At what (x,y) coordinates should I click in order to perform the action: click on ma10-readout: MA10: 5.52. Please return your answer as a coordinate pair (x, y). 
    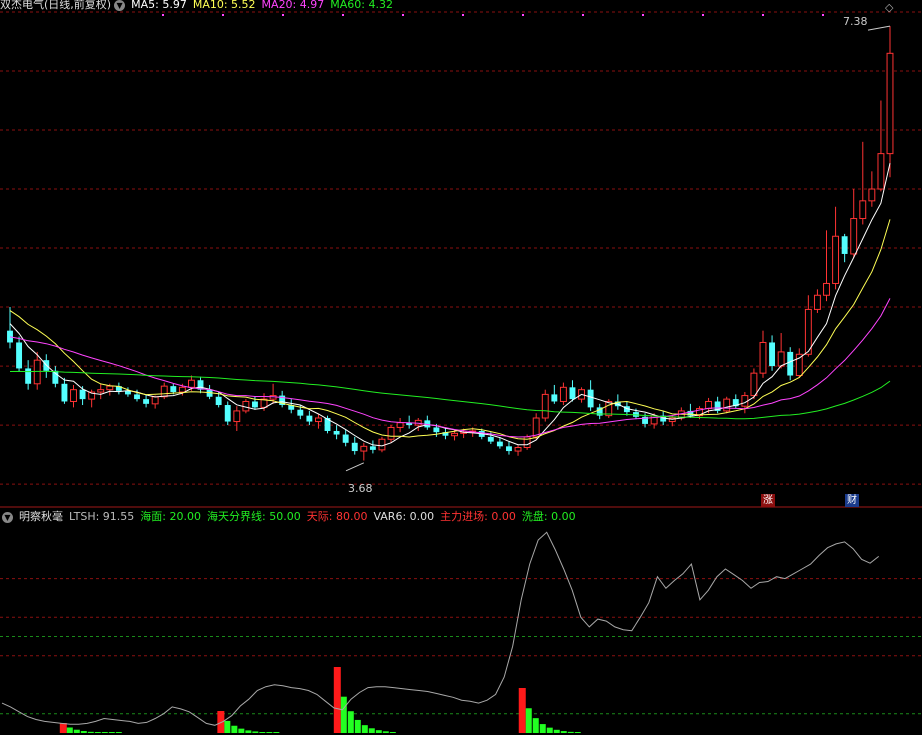
    Looking at the image, I should click on (224, 5).